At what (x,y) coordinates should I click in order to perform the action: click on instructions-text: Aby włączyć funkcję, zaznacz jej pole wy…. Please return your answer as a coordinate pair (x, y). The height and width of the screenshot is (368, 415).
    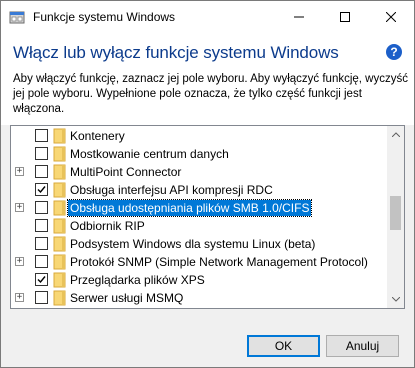
    Looking at the image, I should click on (210, 94).